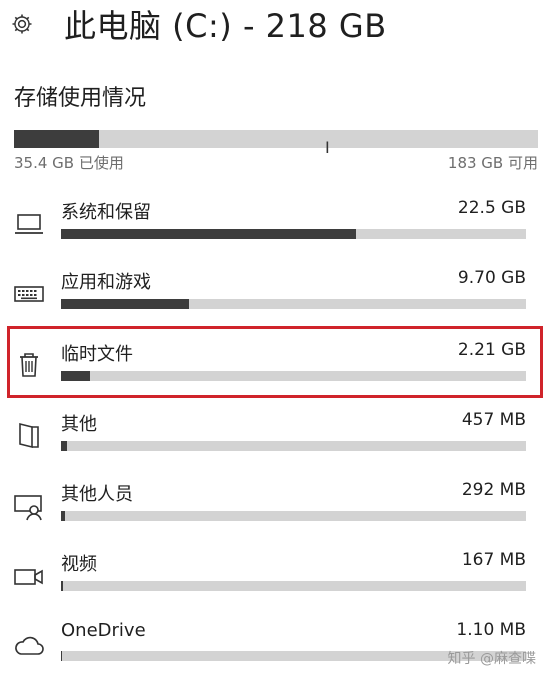  What do you see at coordinates (103, 630) in the screenshot?
I see `item-label: OneDrive` at bounding box center [103, 630].